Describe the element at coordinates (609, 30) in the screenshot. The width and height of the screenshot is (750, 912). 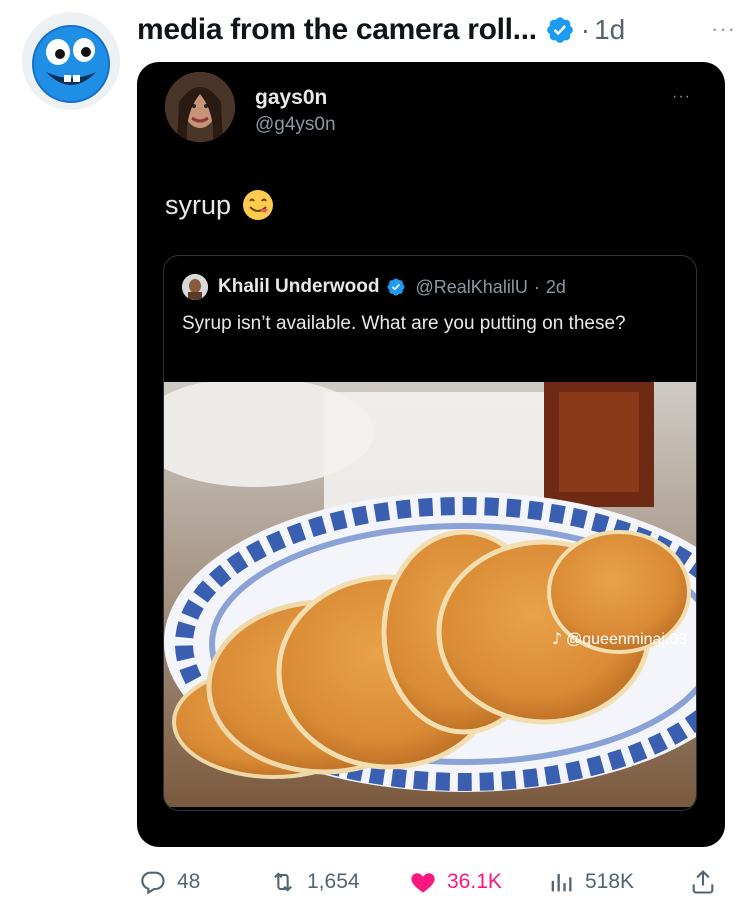
I see `post-time: 1d` at that location.